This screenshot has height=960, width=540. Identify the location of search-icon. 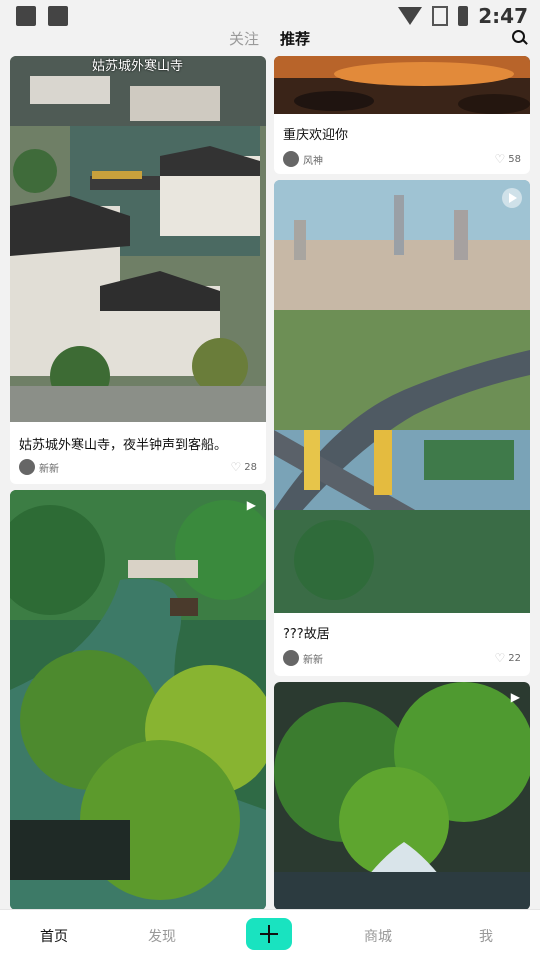
(520, 37).